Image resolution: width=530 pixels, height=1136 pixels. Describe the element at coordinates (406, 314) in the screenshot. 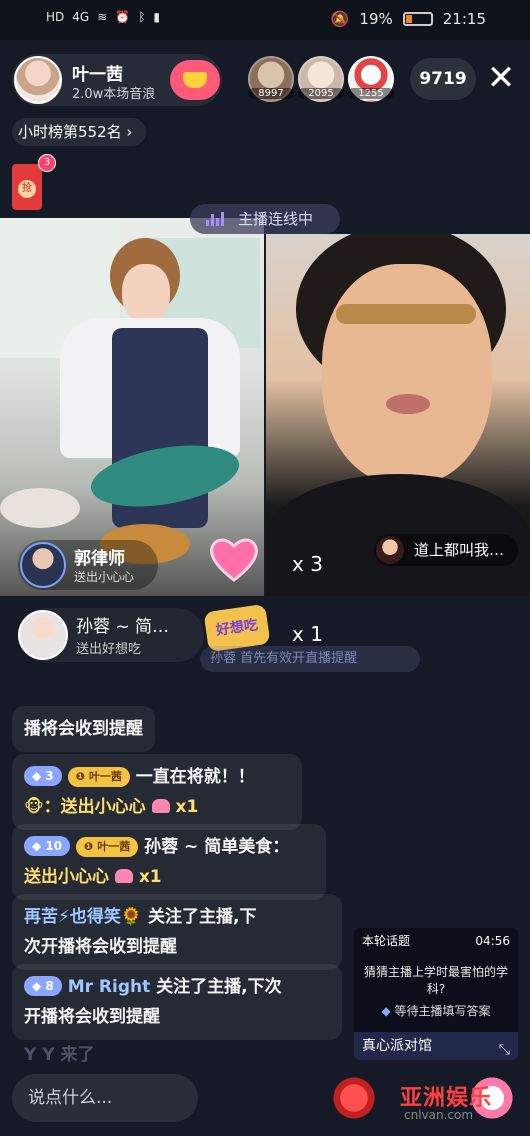

I see `guest-eye-makeup` at that location.